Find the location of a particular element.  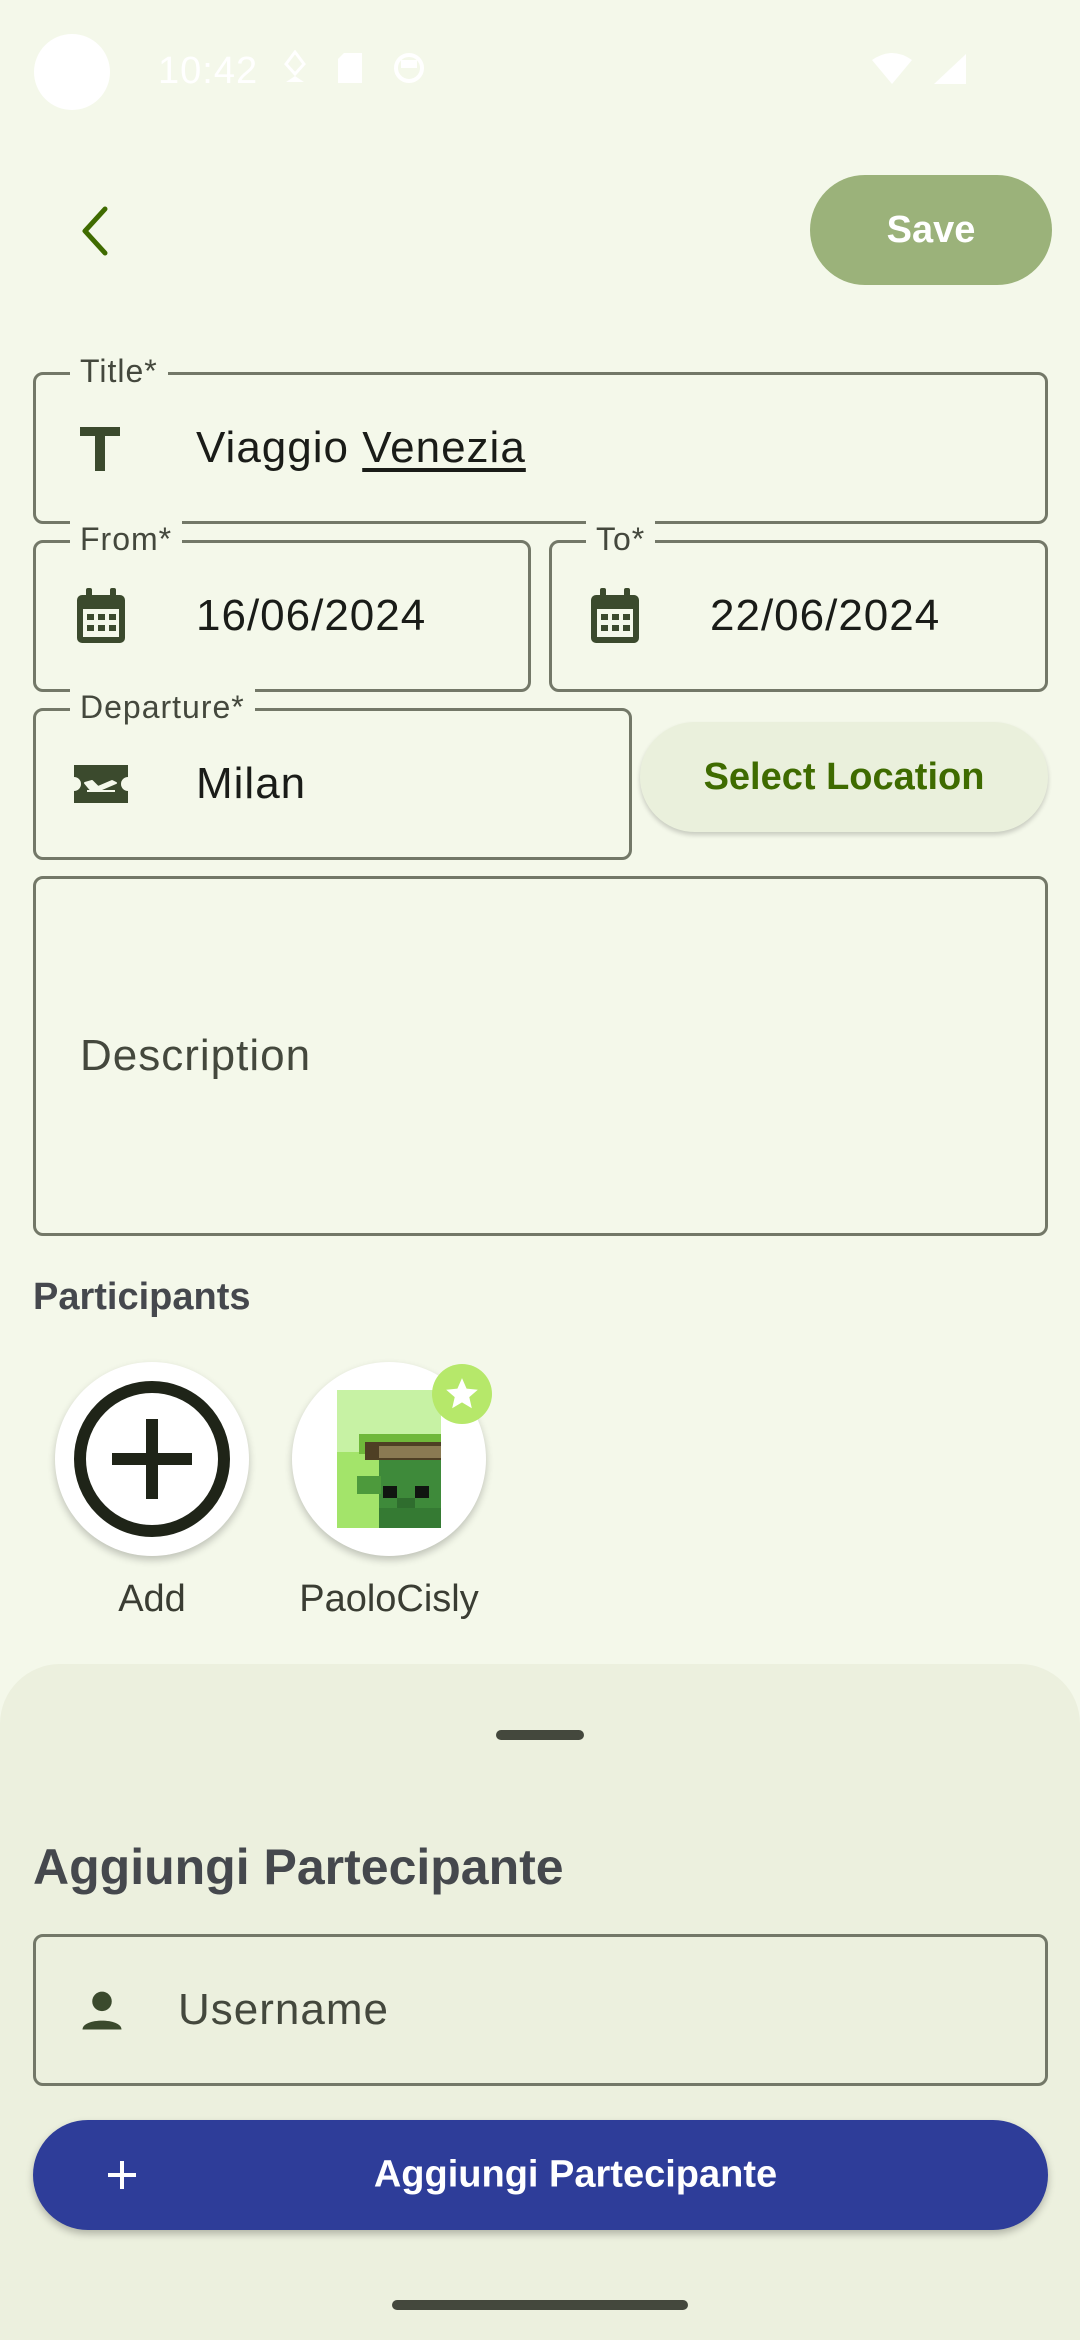

from-date-field: From* 16/06/2024 is located at coordinates (282, 606).